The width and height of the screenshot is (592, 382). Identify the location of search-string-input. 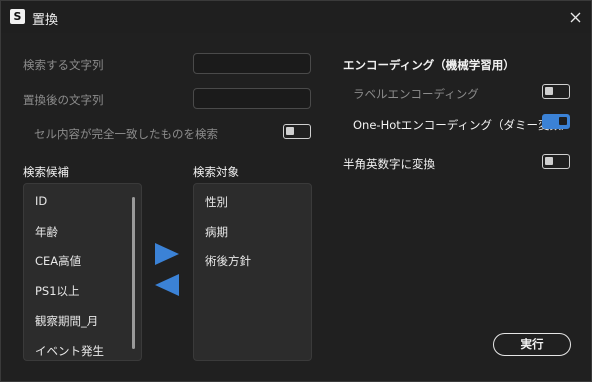
(252, 63).